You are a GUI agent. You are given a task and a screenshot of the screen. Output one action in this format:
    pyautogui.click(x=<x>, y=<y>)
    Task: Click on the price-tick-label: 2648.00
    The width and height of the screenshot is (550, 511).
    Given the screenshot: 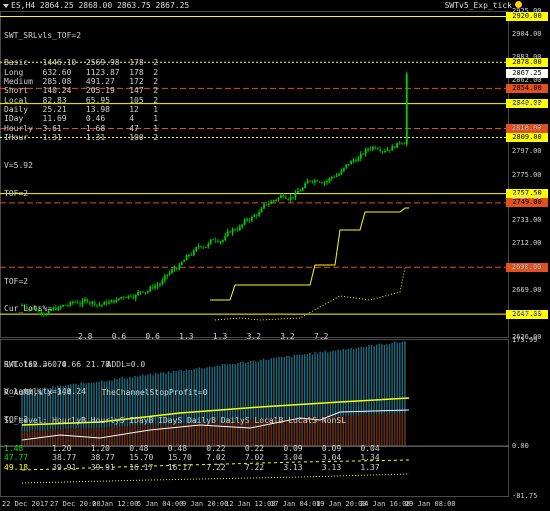 What is the action you would take?
    pyautogui.click(x=527, y=313)
    